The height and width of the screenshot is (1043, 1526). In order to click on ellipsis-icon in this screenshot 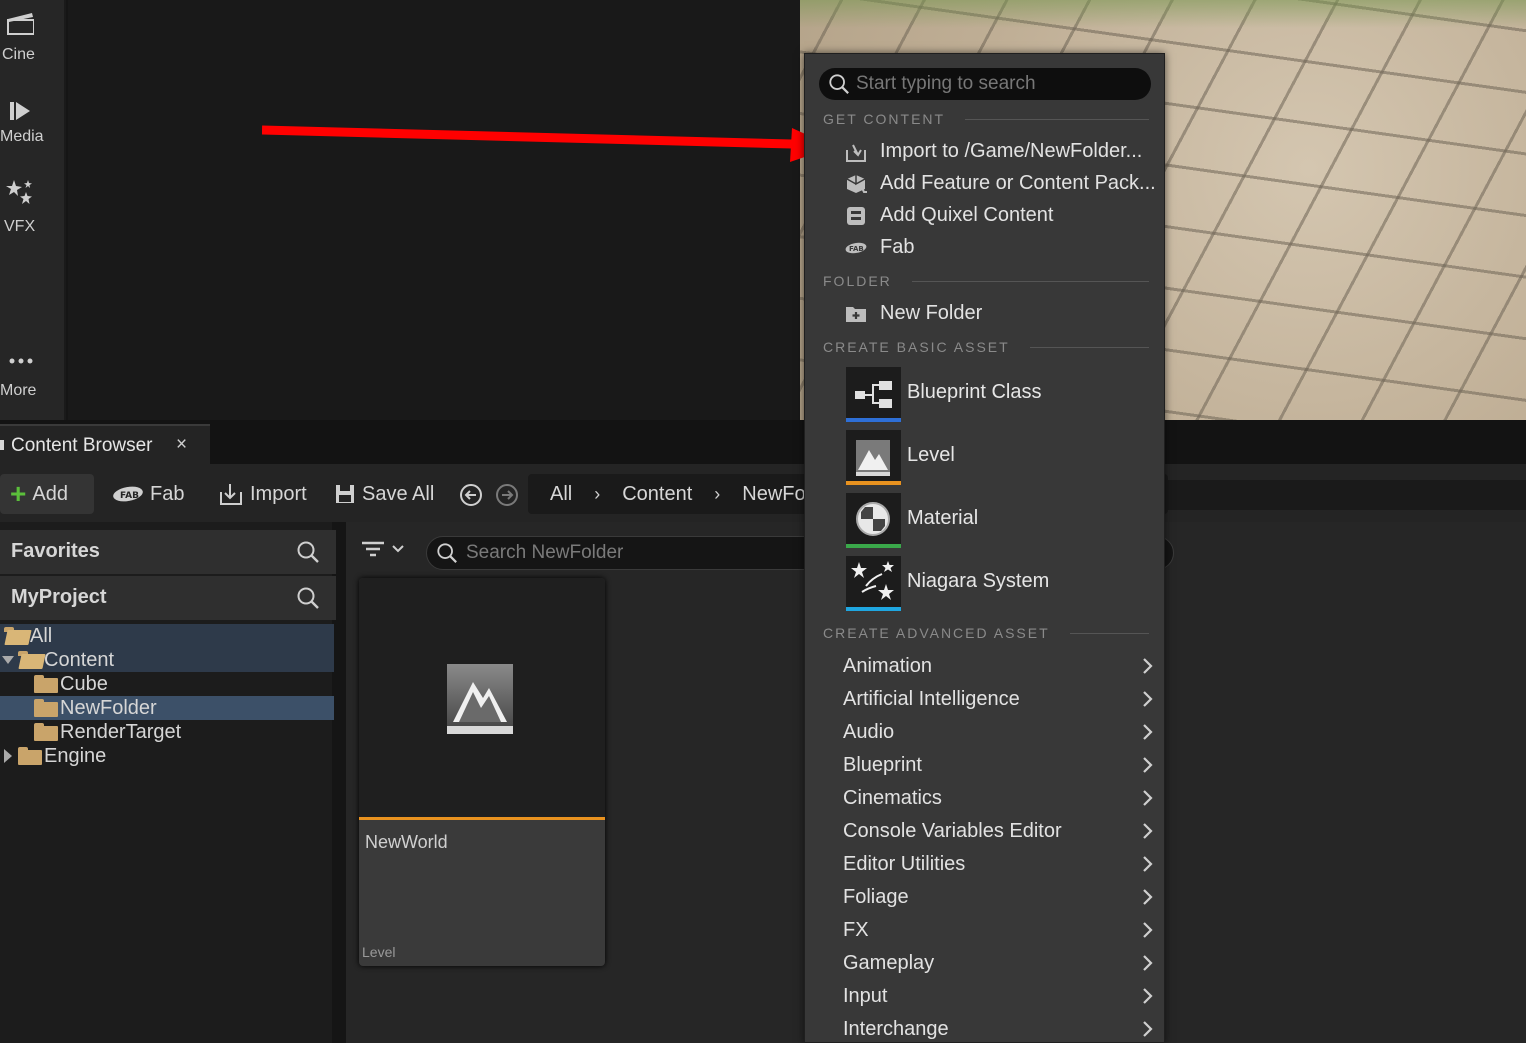, I will do `click(21, 361)`.